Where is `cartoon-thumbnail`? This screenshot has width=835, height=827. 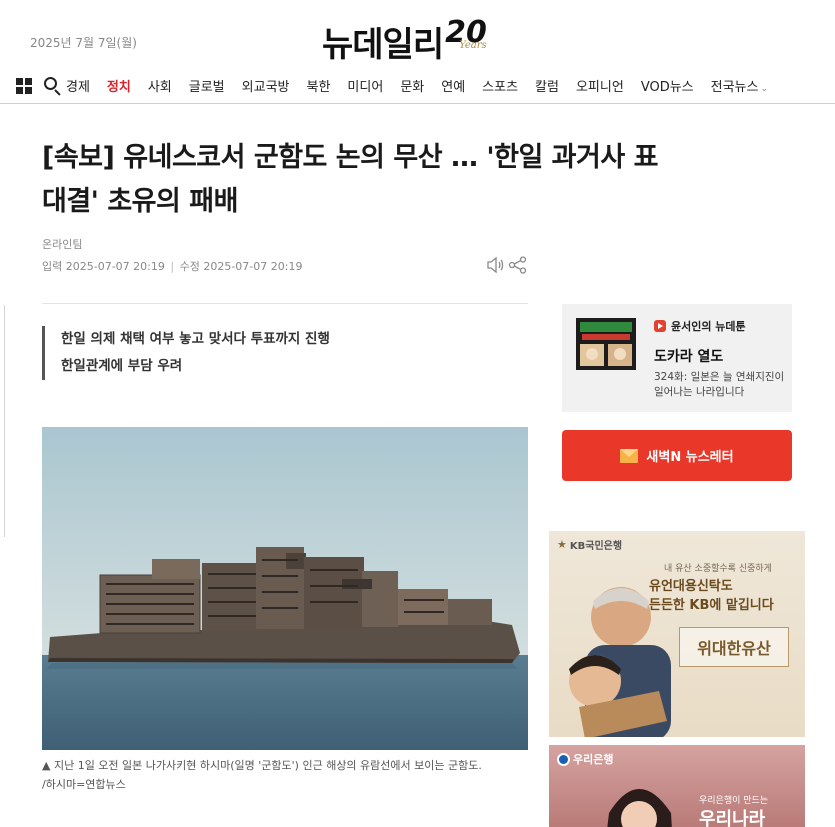
cartoon-thumbnail is located at coordinates (606, 344).